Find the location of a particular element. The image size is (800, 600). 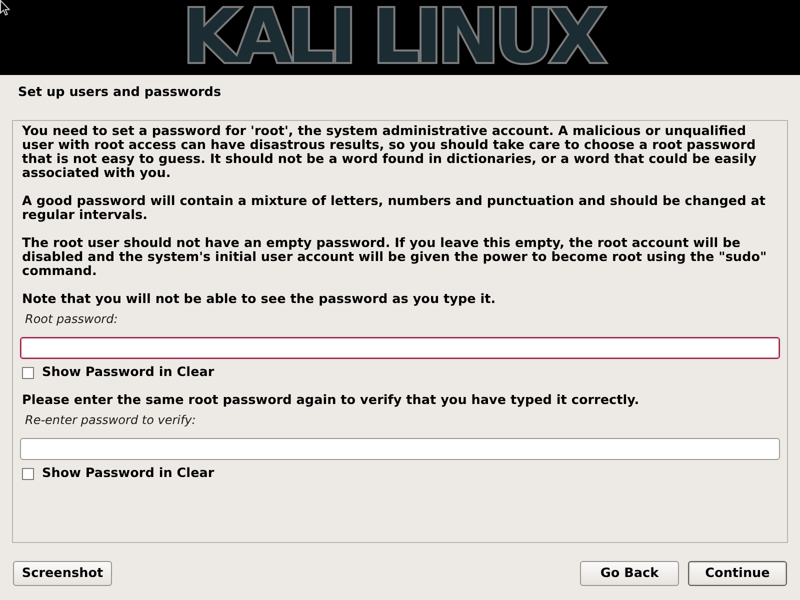

dialog-button: Screenshot is located at coordinates (62, 573).